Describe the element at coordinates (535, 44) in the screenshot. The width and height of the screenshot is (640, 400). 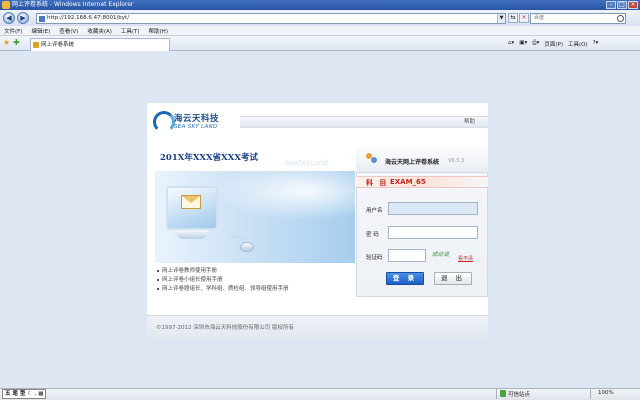
I see `print-icon: ⎙▾` at that location.